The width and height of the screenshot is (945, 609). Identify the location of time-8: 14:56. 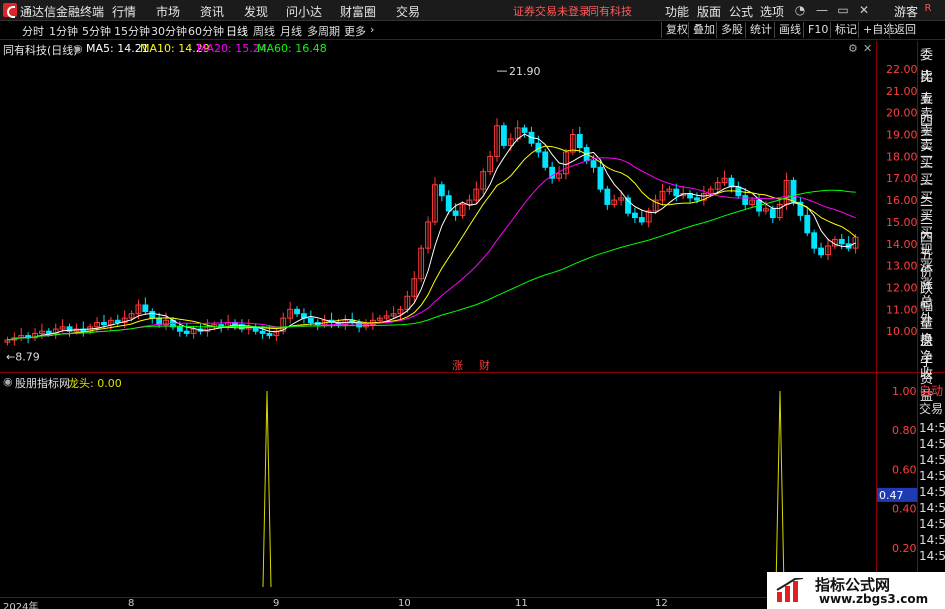
(932, 540).